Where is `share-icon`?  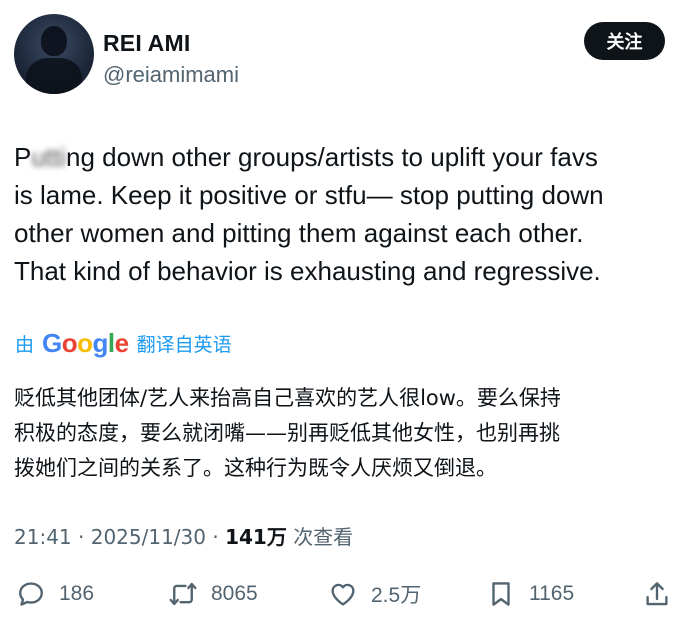 share-icon is located at coordinates (657, 594).